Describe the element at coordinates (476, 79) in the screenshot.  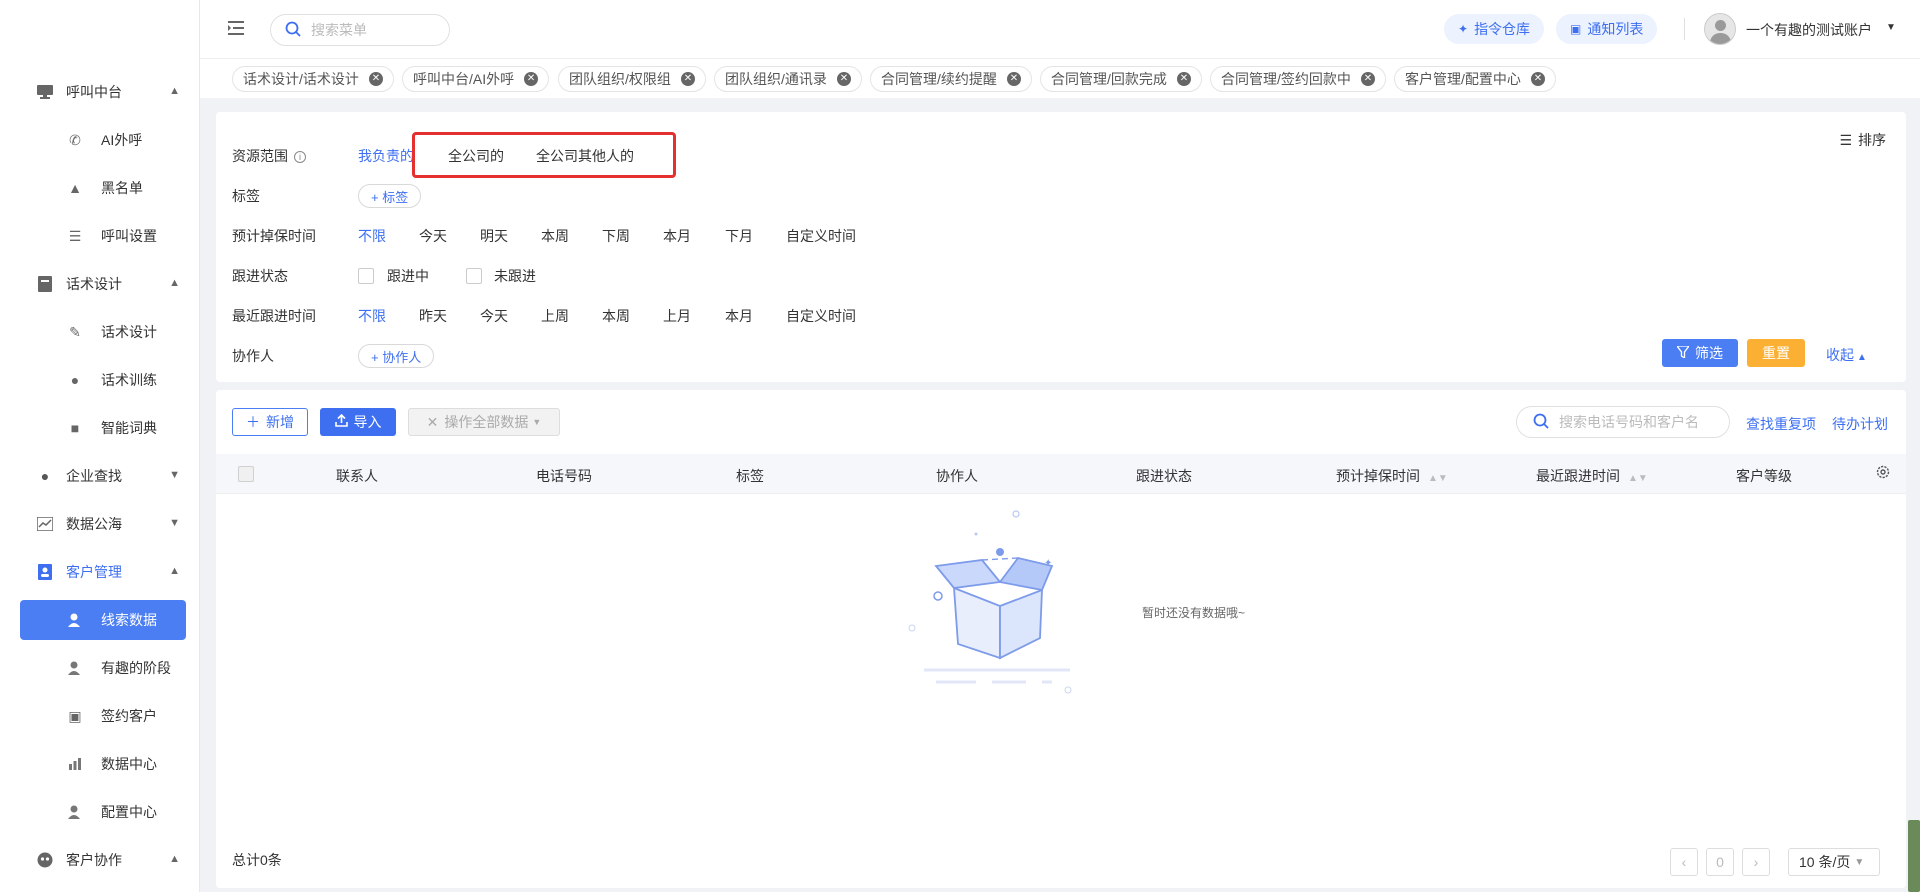
I see `tab-ai-call: 呼叫中台/AI外呼 ✕` at that location.